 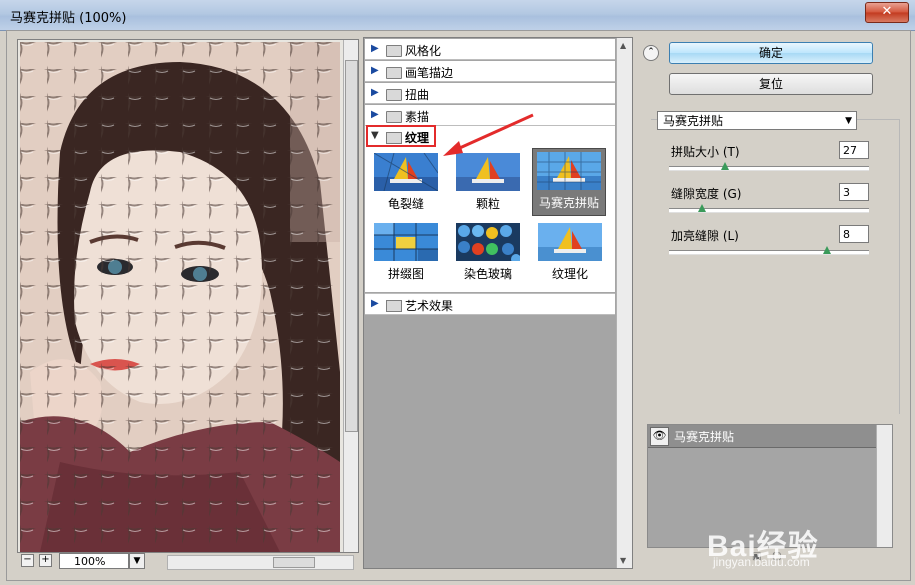 What do you see at coordinates (623, 560) in the screenshot?
I see `scroll-down-icon: ▼` at bounding box center [623, 560].